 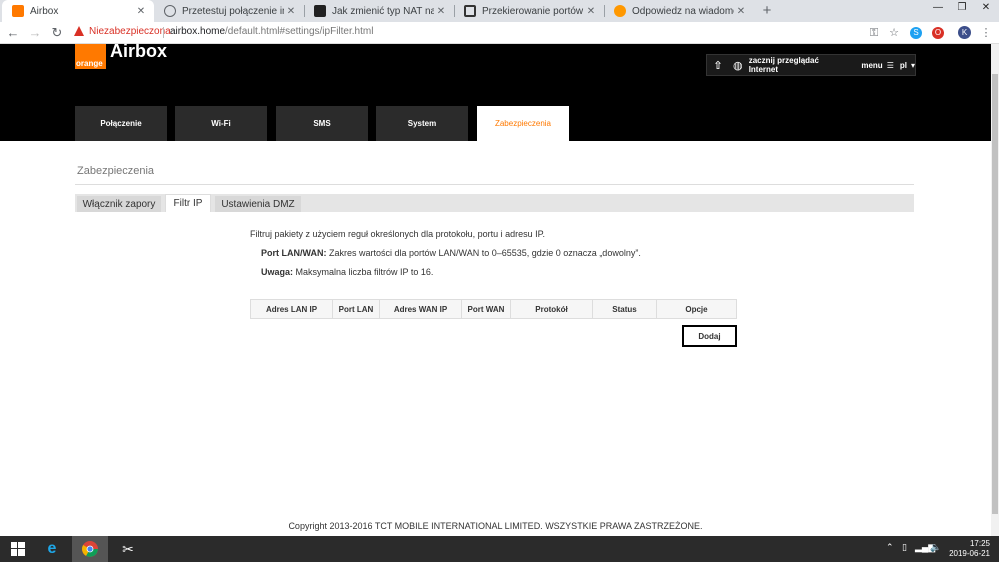 What do you see at coordinates (683, 11) in the screenshot?
I see `tab-title: Odpowiedz na wiadomość - Nasz` at bounding box center [683, 11].